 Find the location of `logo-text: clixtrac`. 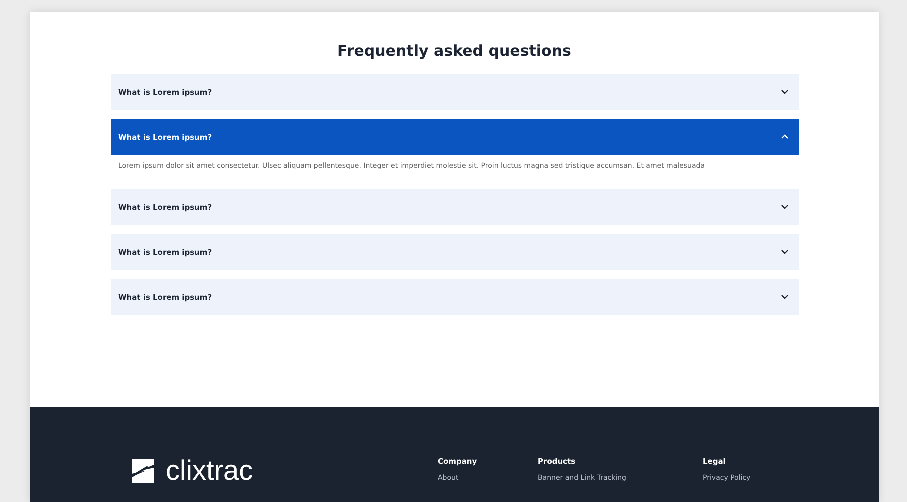

logo-text: clixtrac is located at coordinates (210, 471).